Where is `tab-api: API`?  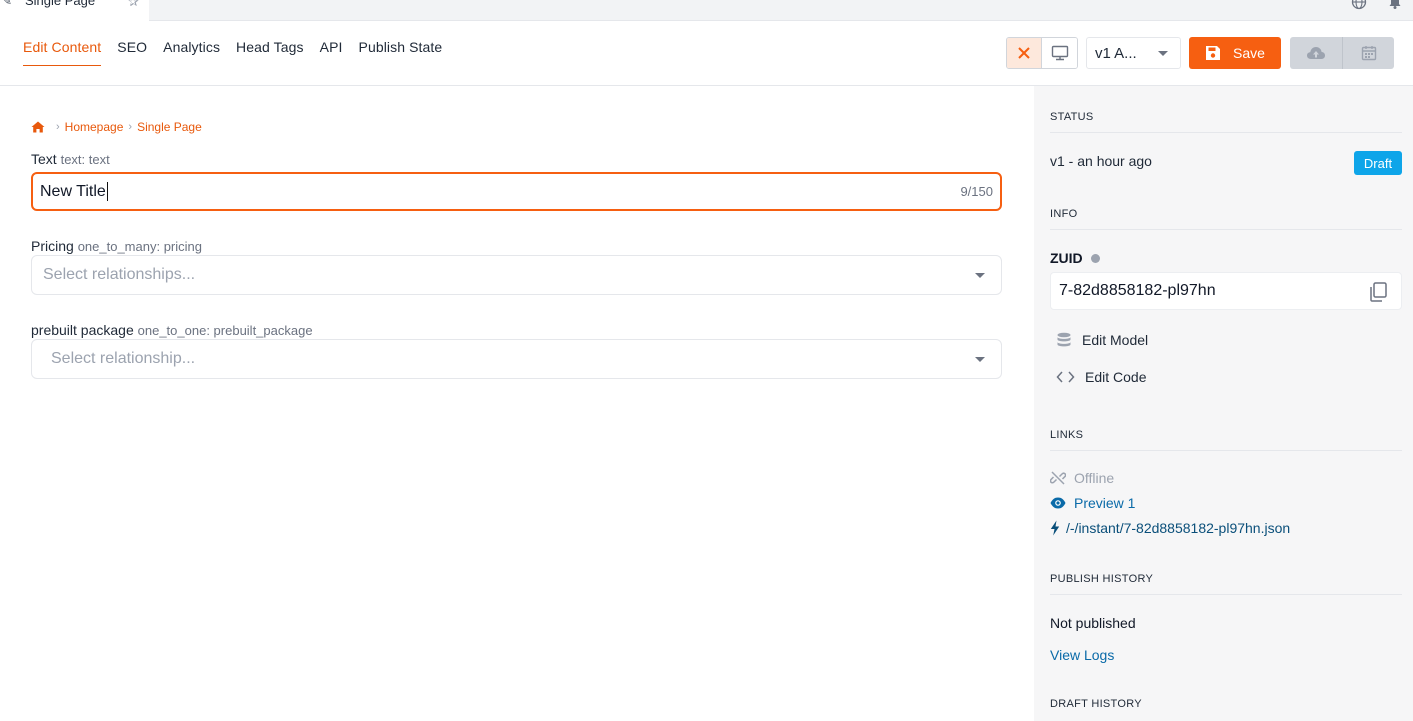 tab-api: API is located at coordinates (331, 52).